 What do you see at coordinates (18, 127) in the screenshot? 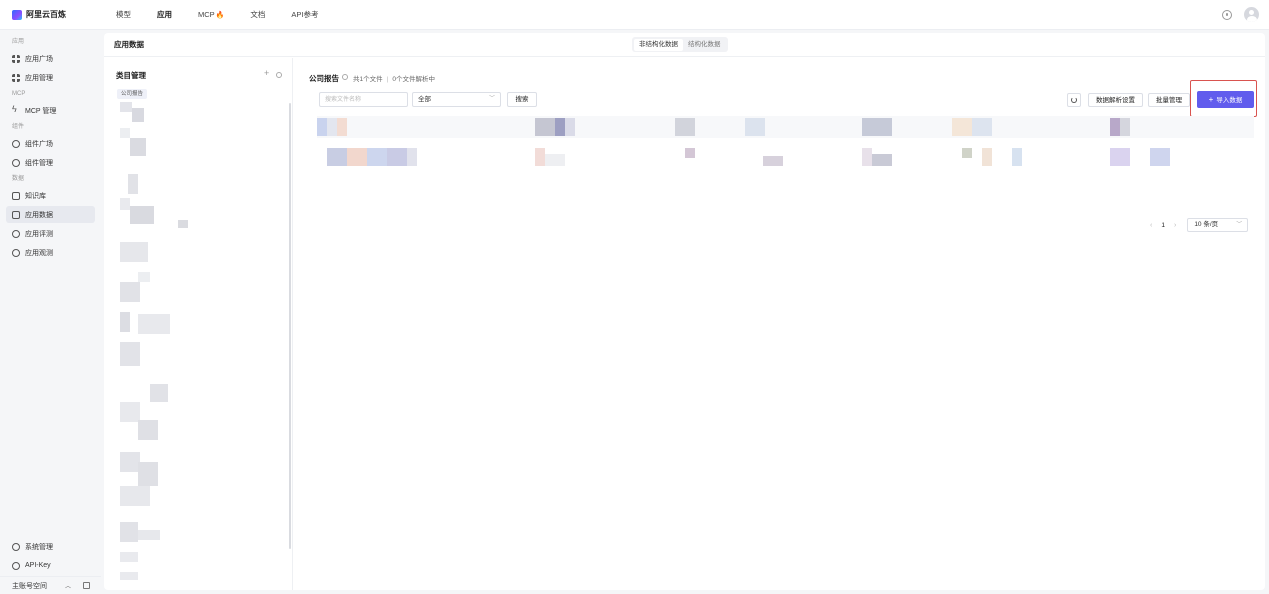
I see `sidebar-section-components: 组件` at bounding box center [18, 127].